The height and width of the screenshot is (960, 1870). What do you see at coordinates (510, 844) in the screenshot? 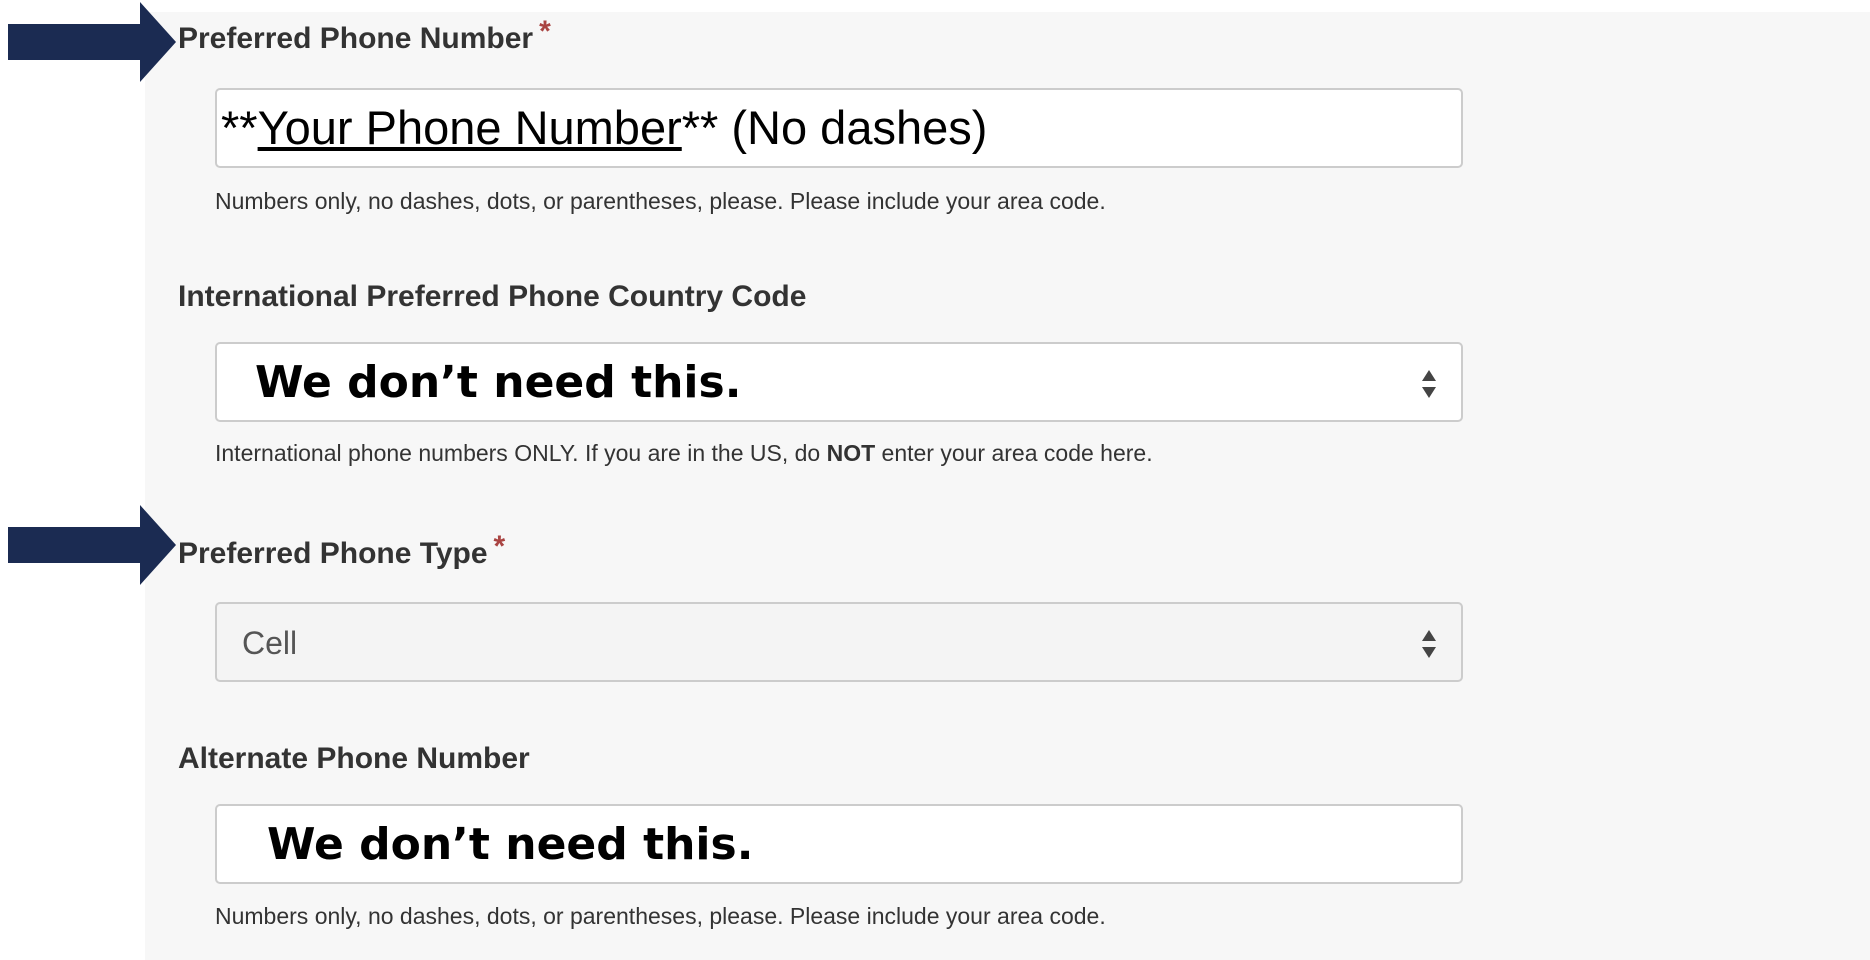
I see `alternate-phone-number-value: We don’t need this.` at bounding box center [510, 844].